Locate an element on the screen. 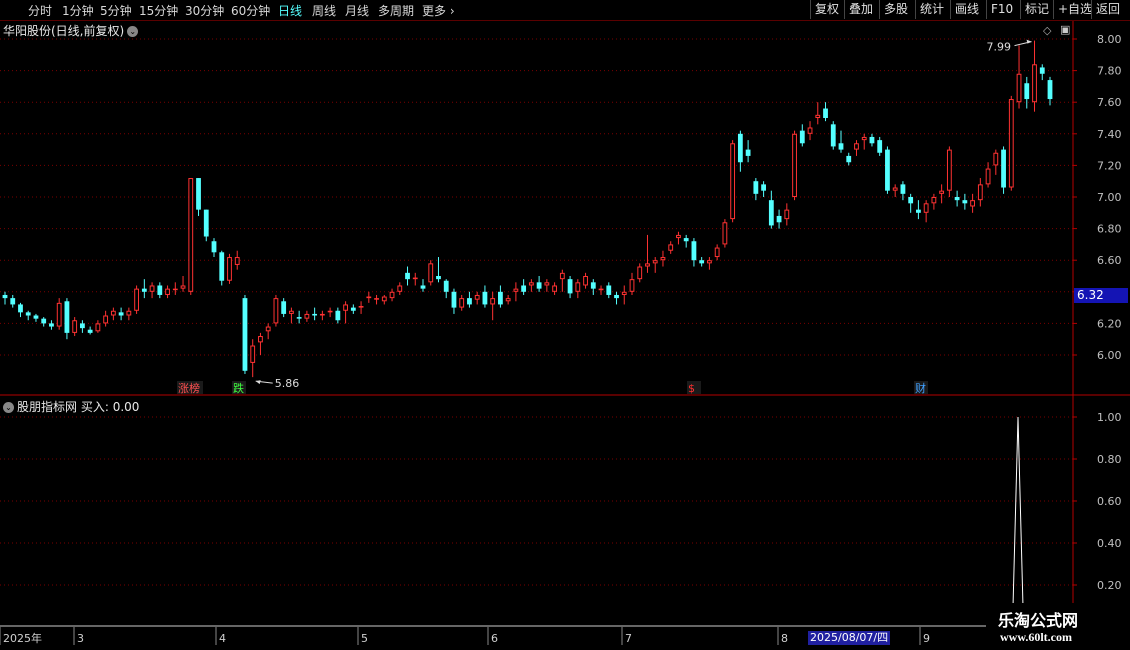  price-tick-label: 7.80 is located at coordinates (1109, 71).